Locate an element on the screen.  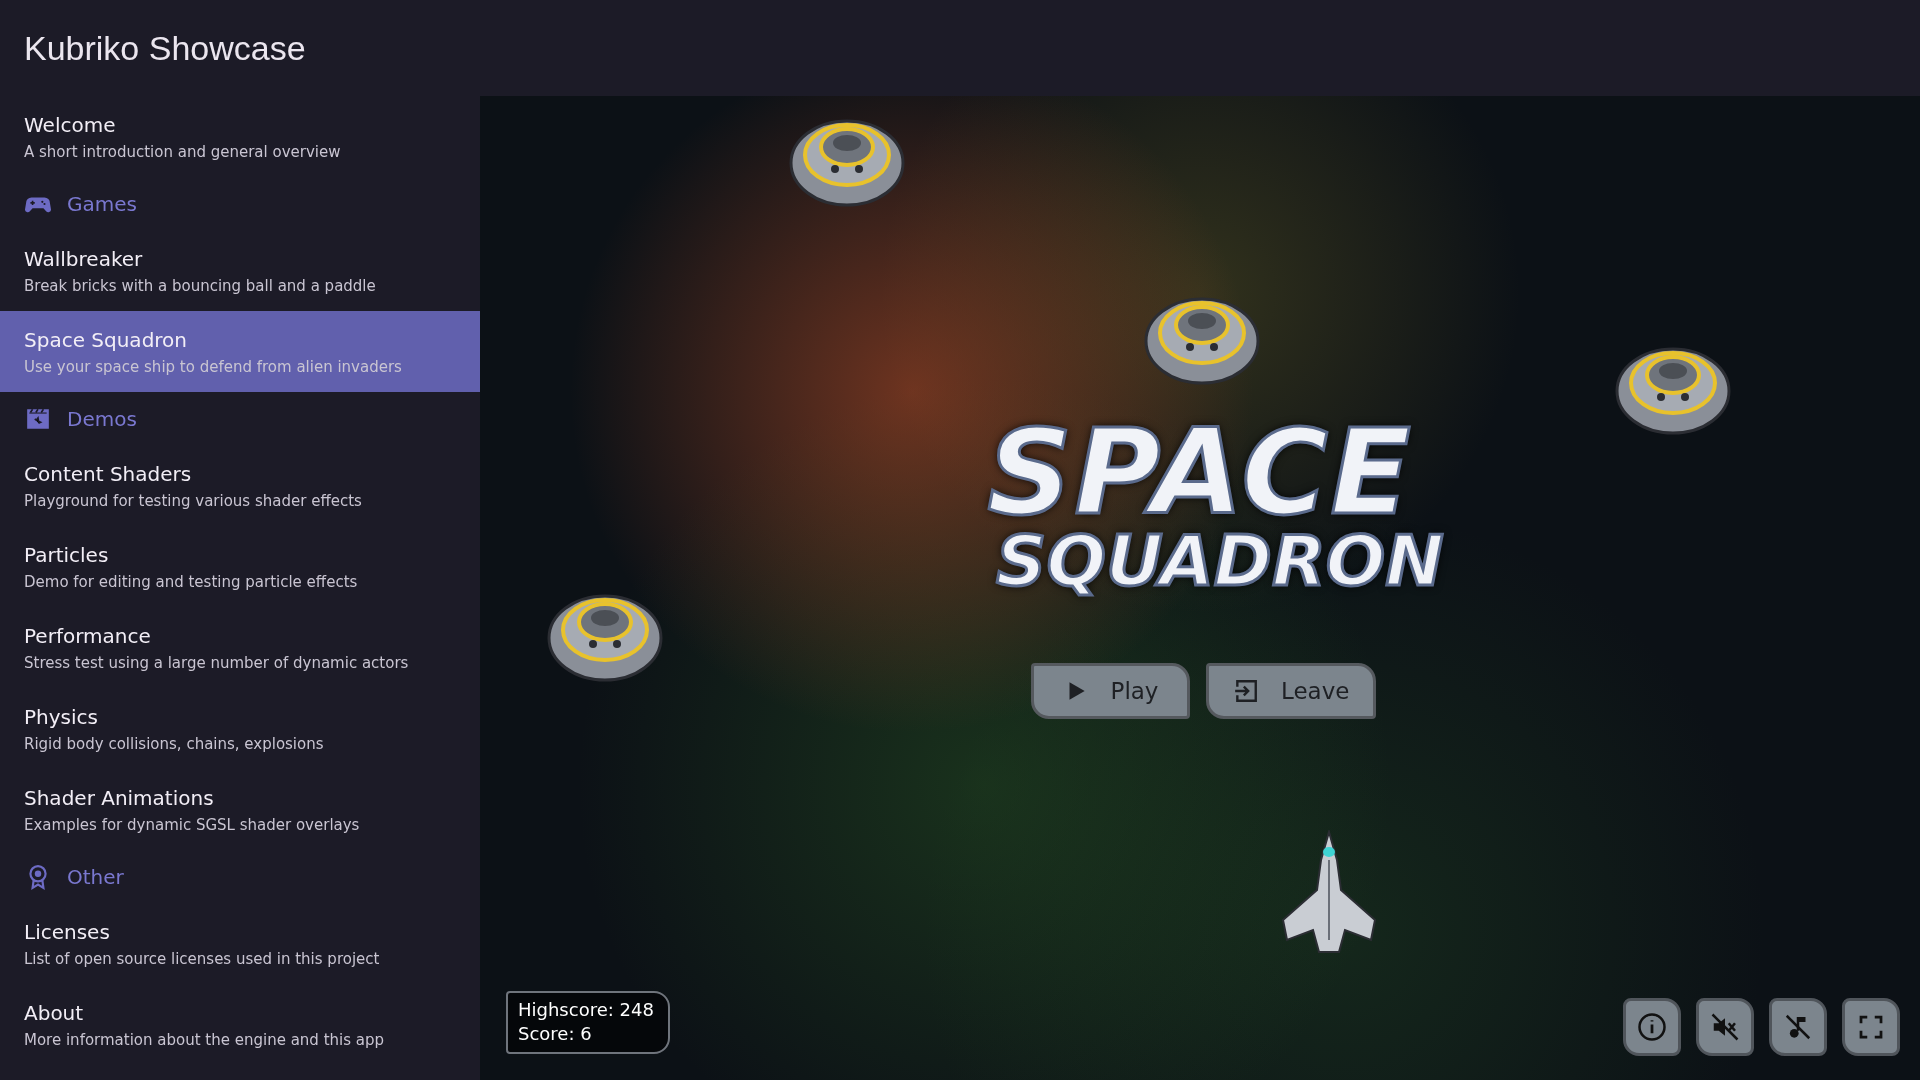
mute-sound-button is located at coordinates (1725, 1027).